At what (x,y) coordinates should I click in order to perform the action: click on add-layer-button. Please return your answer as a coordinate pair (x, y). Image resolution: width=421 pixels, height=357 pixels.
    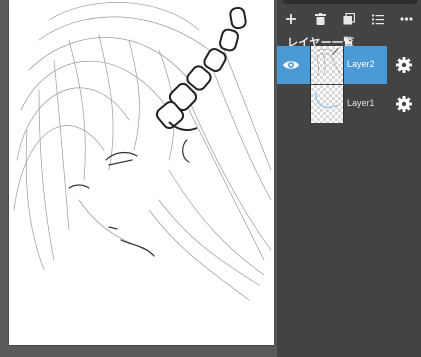
    Looking at the image, I should click on (291, 19).